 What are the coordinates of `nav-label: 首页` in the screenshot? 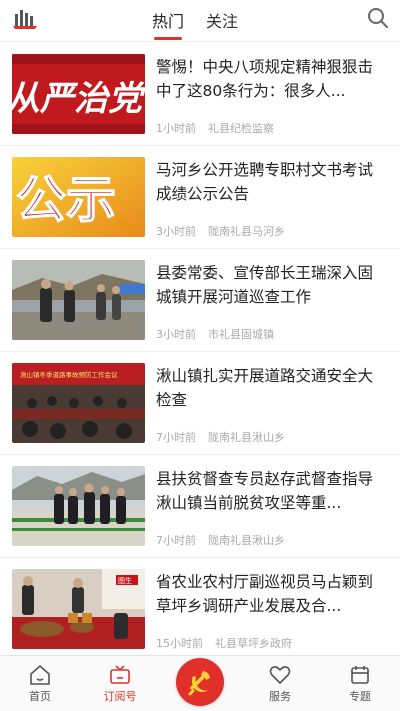 It's located at (40, 696).